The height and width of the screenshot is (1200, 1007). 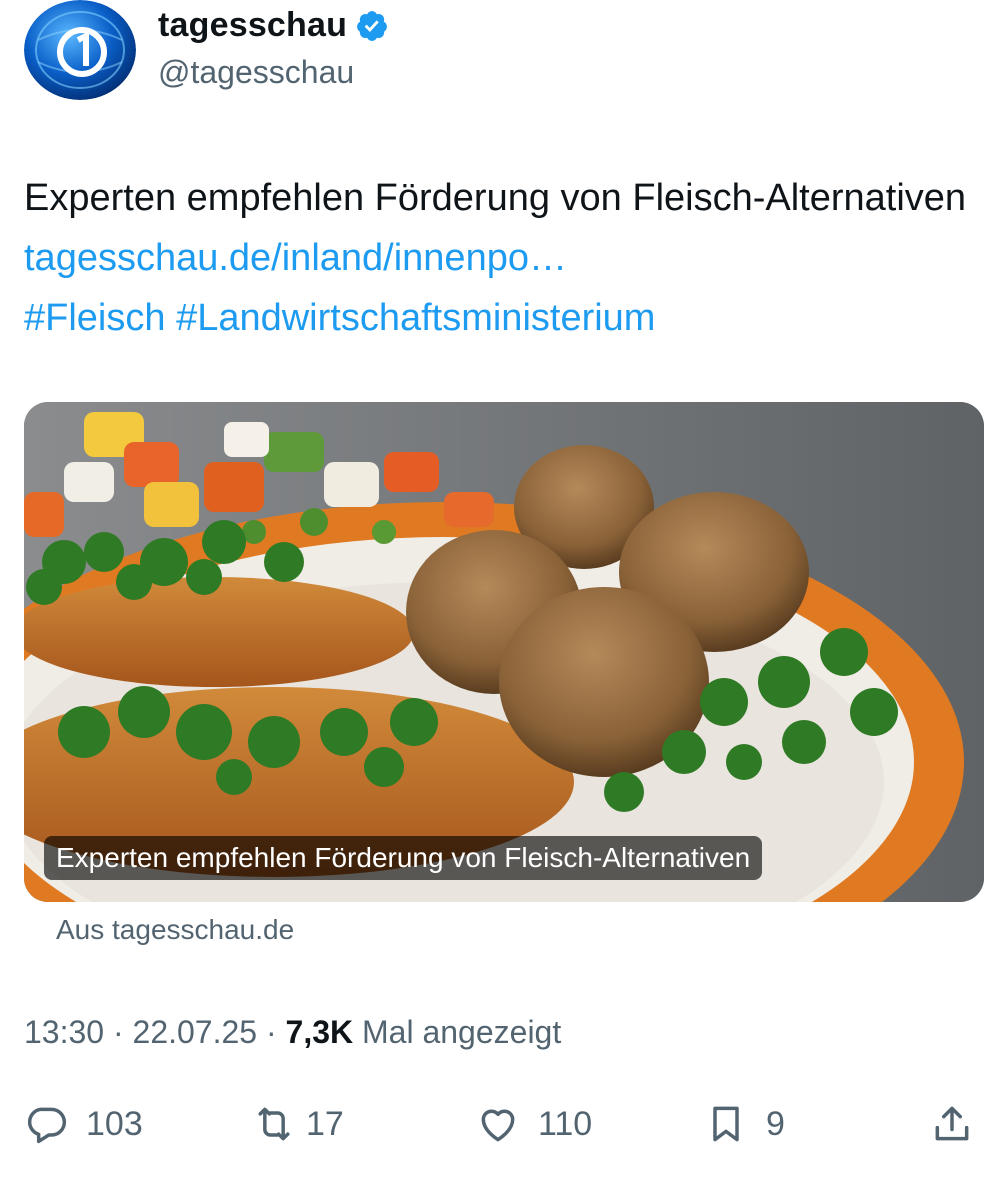 I want to click on view-count: 7,3K, so click(x=319, y=1032).